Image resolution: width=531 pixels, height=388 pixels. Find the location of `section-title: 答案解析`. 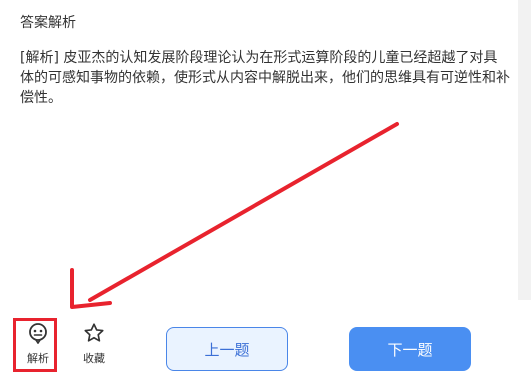

section-title: 答案解析 is located at coordinates (48, 23).